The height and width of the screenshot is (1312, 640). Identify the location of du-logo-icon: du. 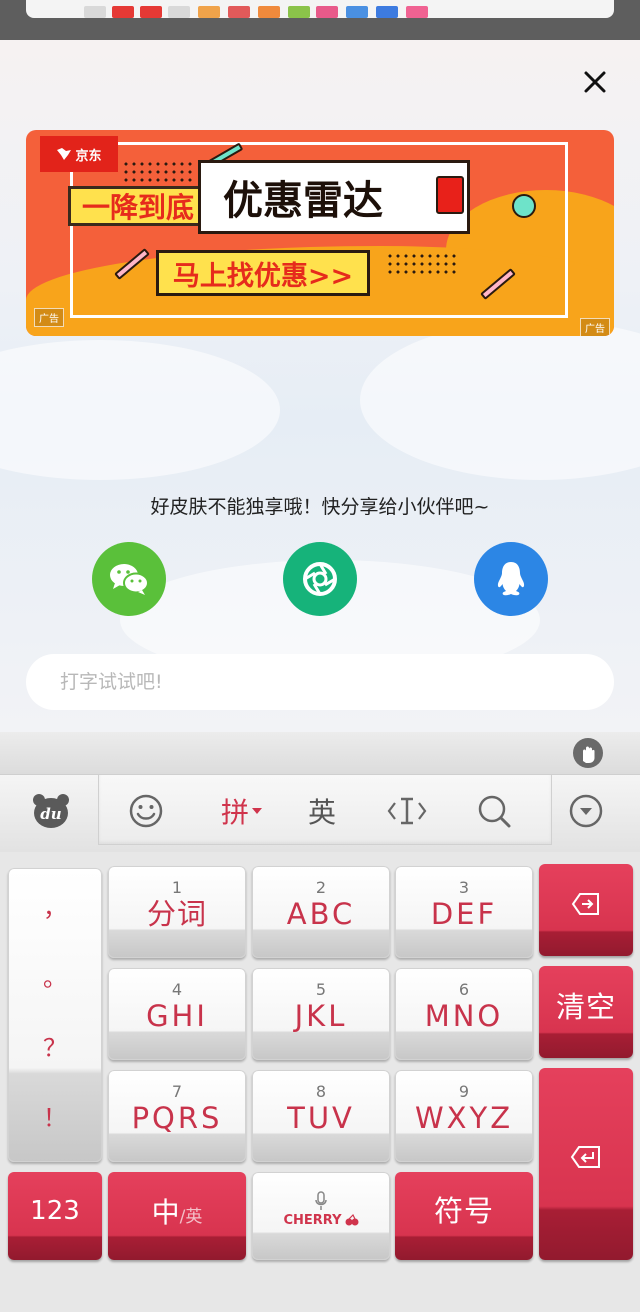
(51, 811).